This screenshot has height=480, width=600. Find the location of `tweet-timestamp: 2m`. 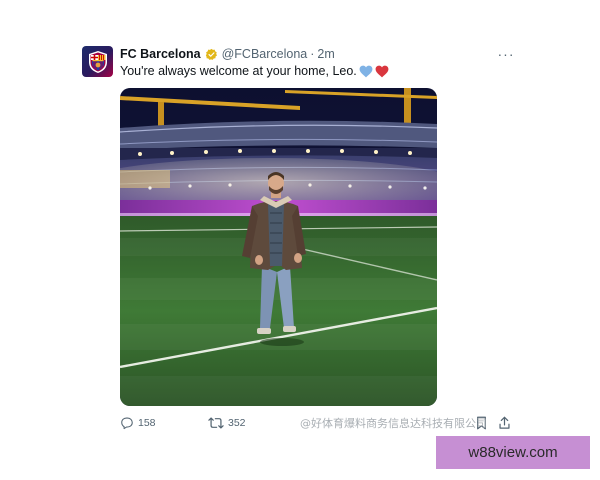

tweet-timestamp: 2m is located at coordinates (325, 54).